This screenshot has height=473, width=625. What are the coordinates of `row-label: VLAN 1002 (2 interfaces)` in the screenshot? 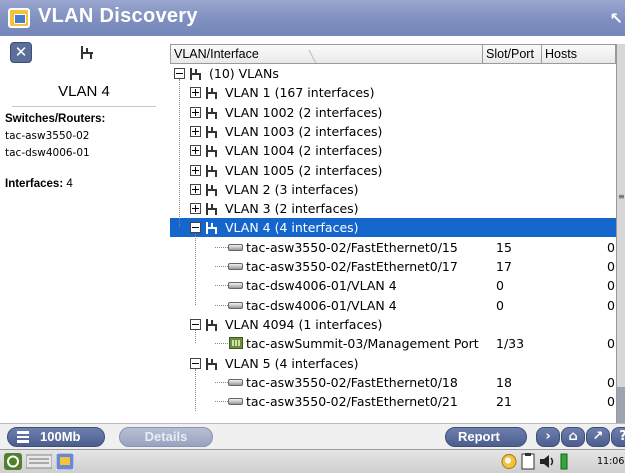 It's located at (304, 112).